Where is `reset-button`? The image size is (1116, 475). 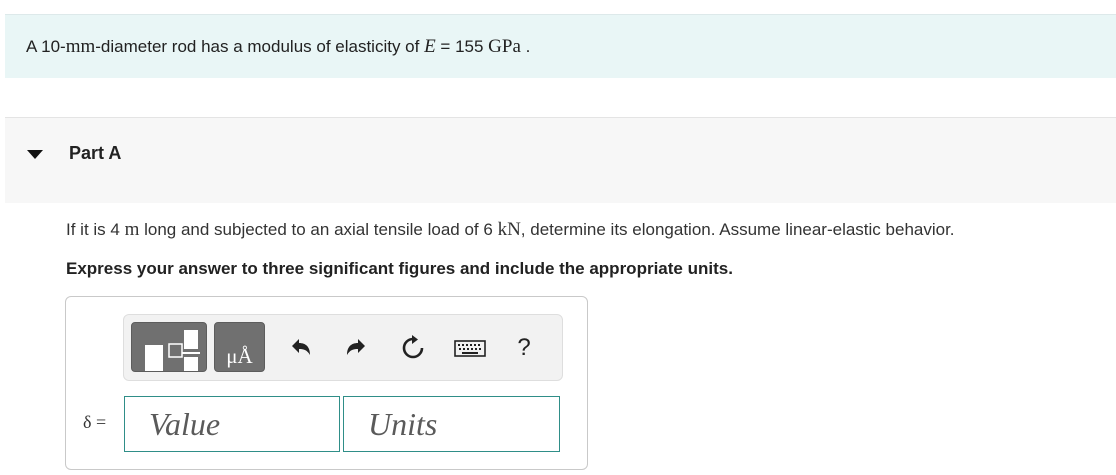 reset-button is located at coordinates (413, 348).